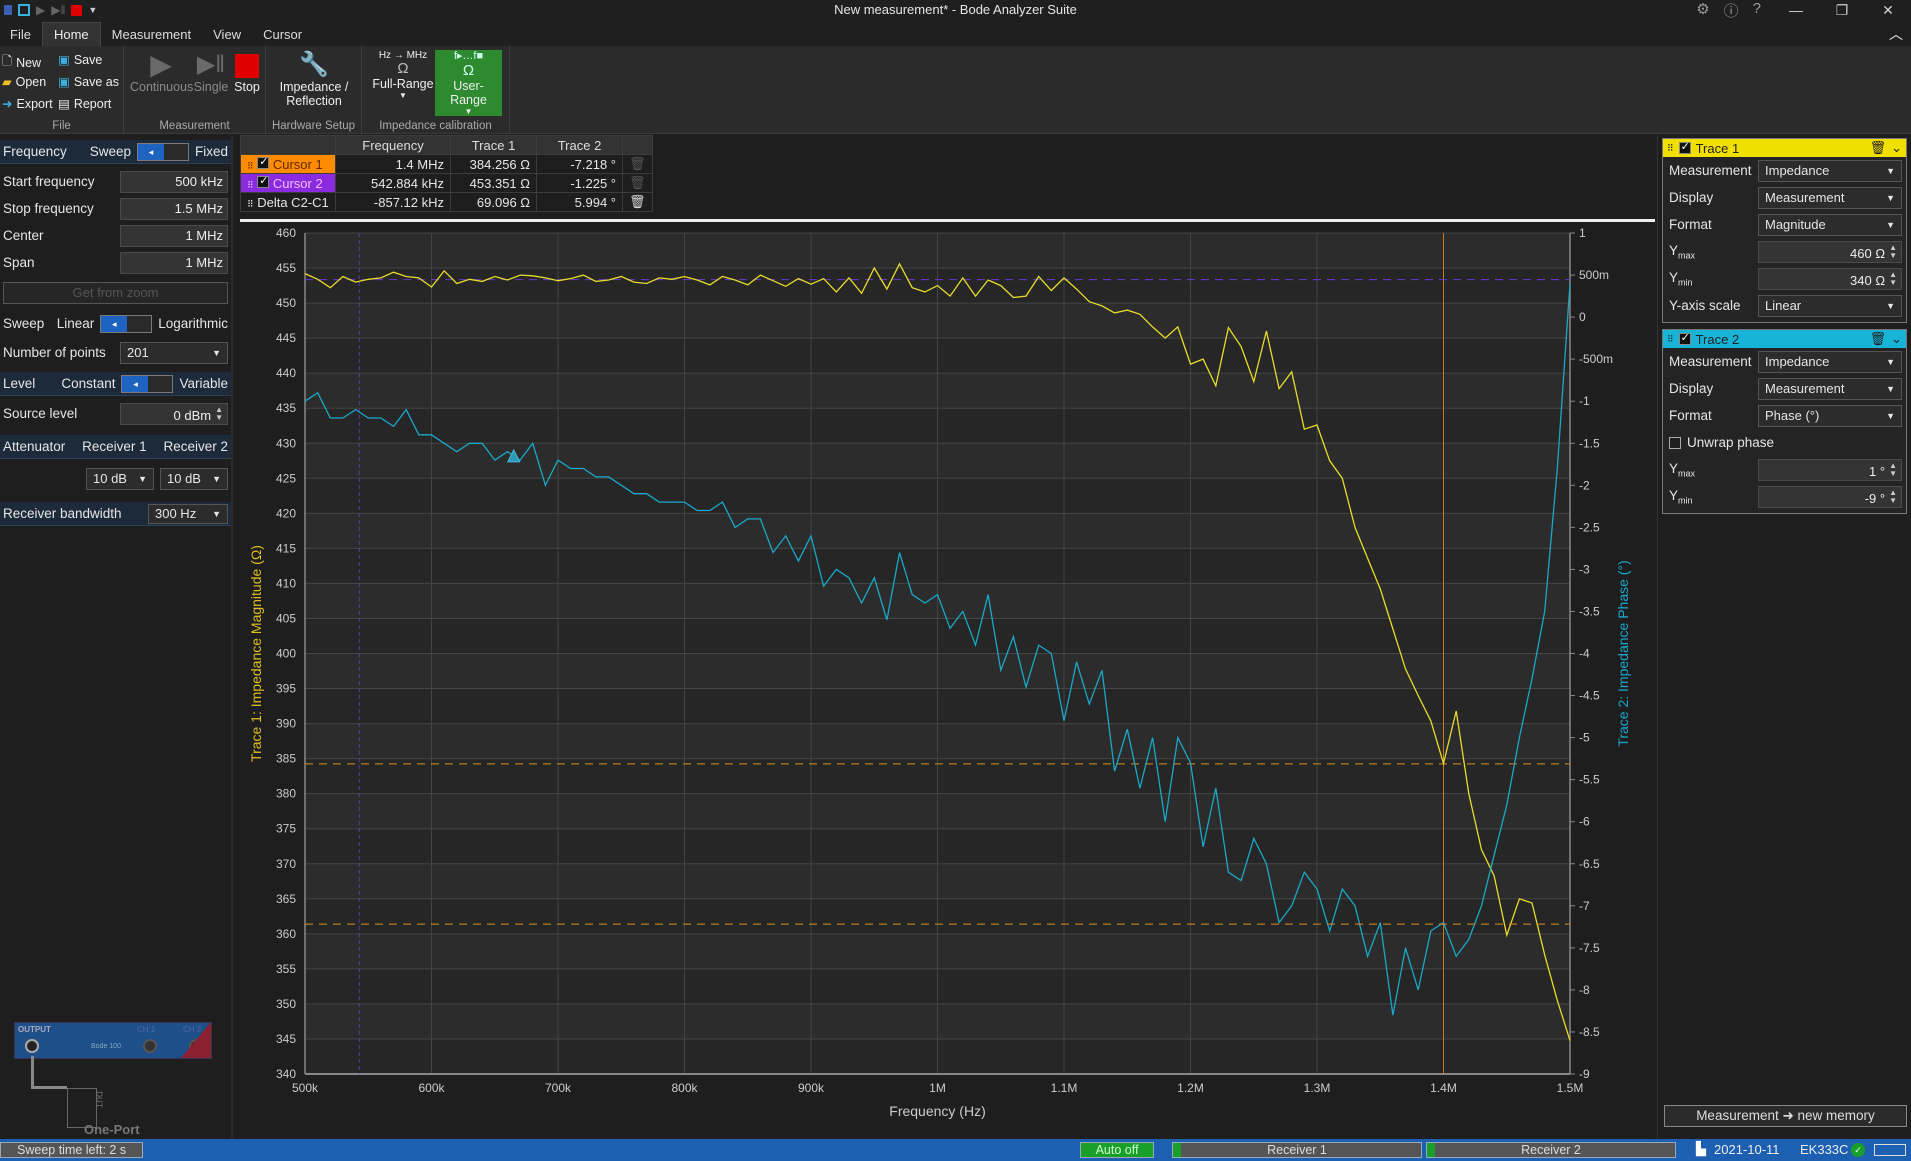  I want to click on trace2-checkbox, so click(1684, 338).